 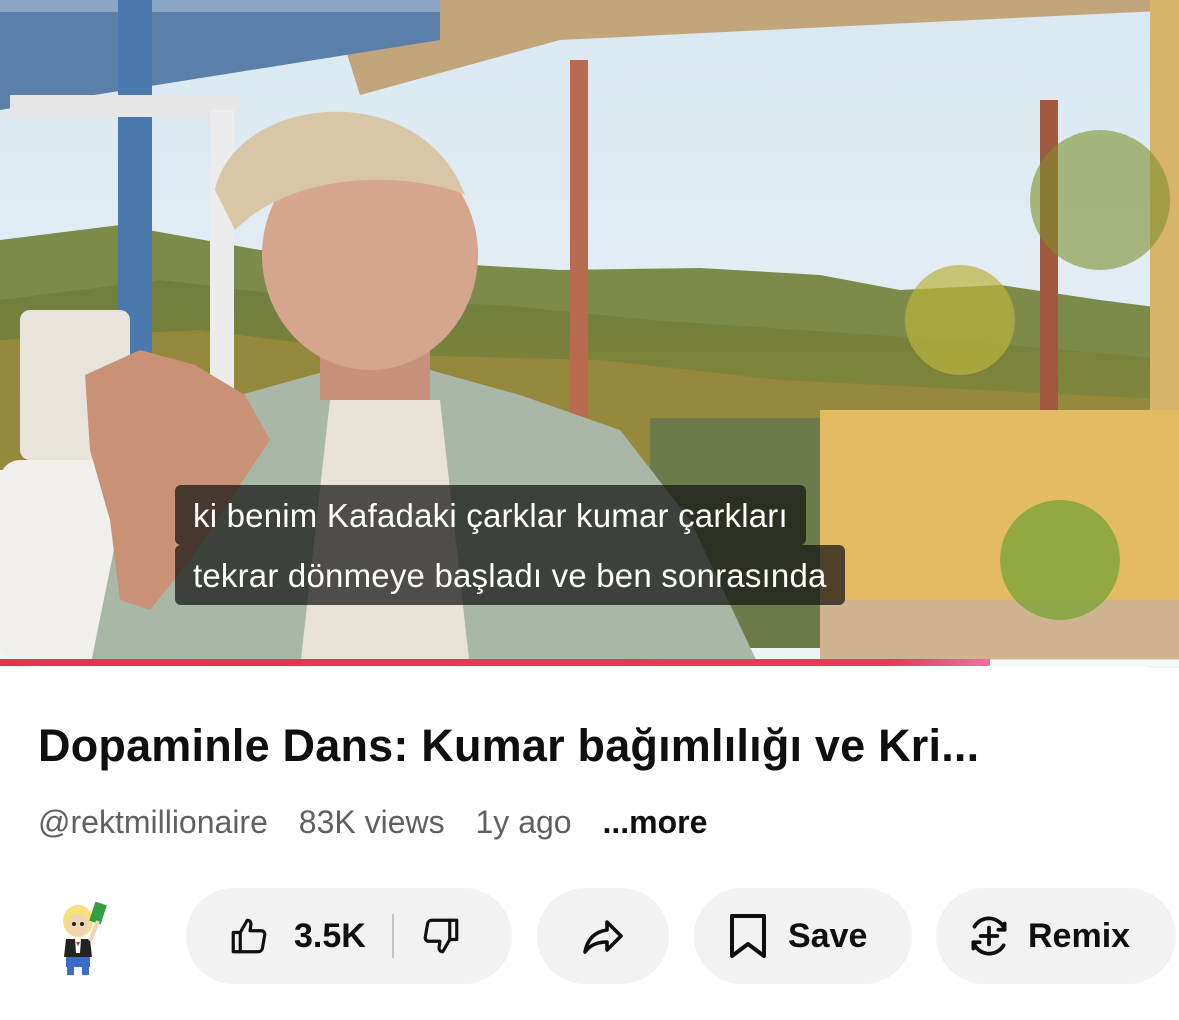 What do you see at coordinates (153, 822) in the screenshot?
I see `channel-handle: @rektmillionaire` at bounding box center [153, 822].